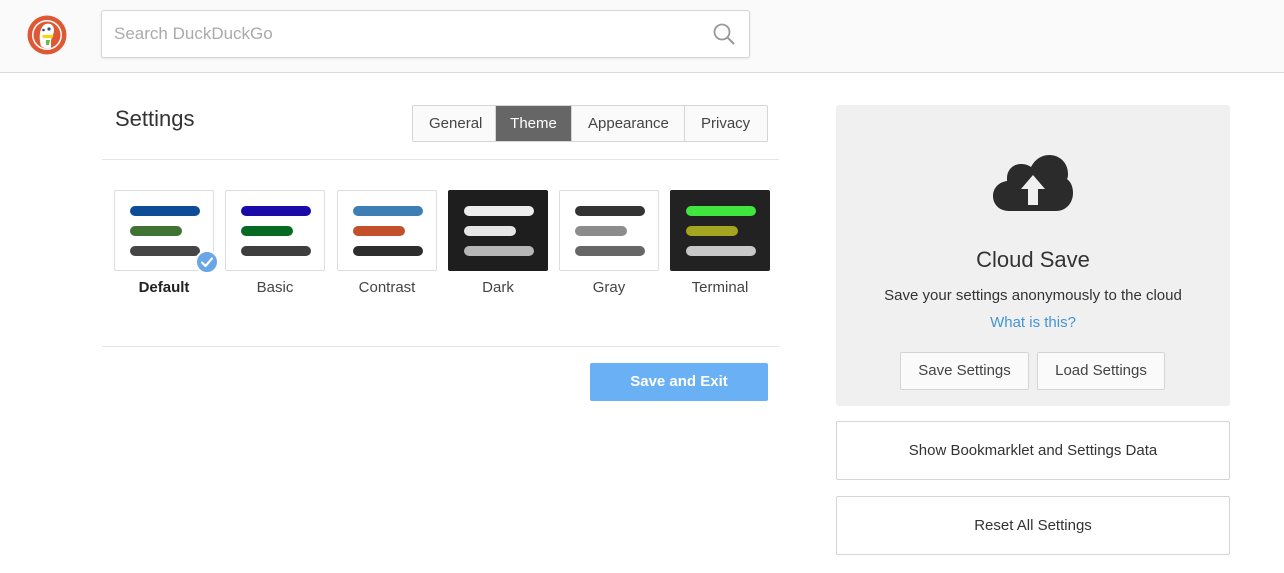 This screenshot has width=1284, height=573. What do you see at coordinates (964, 371) in the screenshot?
I see `save-settings-button: Save Settings` at bounding box center [964, 371].